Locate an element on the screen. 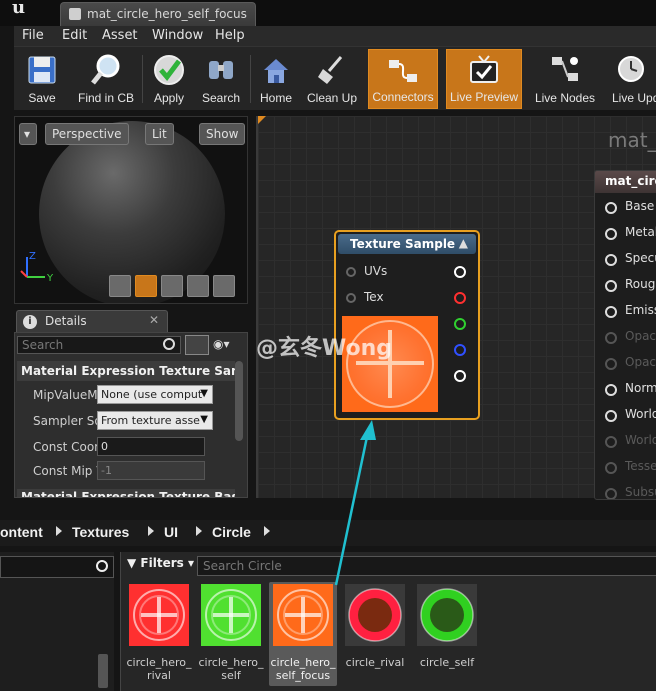  dropdown-value: None (use comput is located at coordinates (152, 394).